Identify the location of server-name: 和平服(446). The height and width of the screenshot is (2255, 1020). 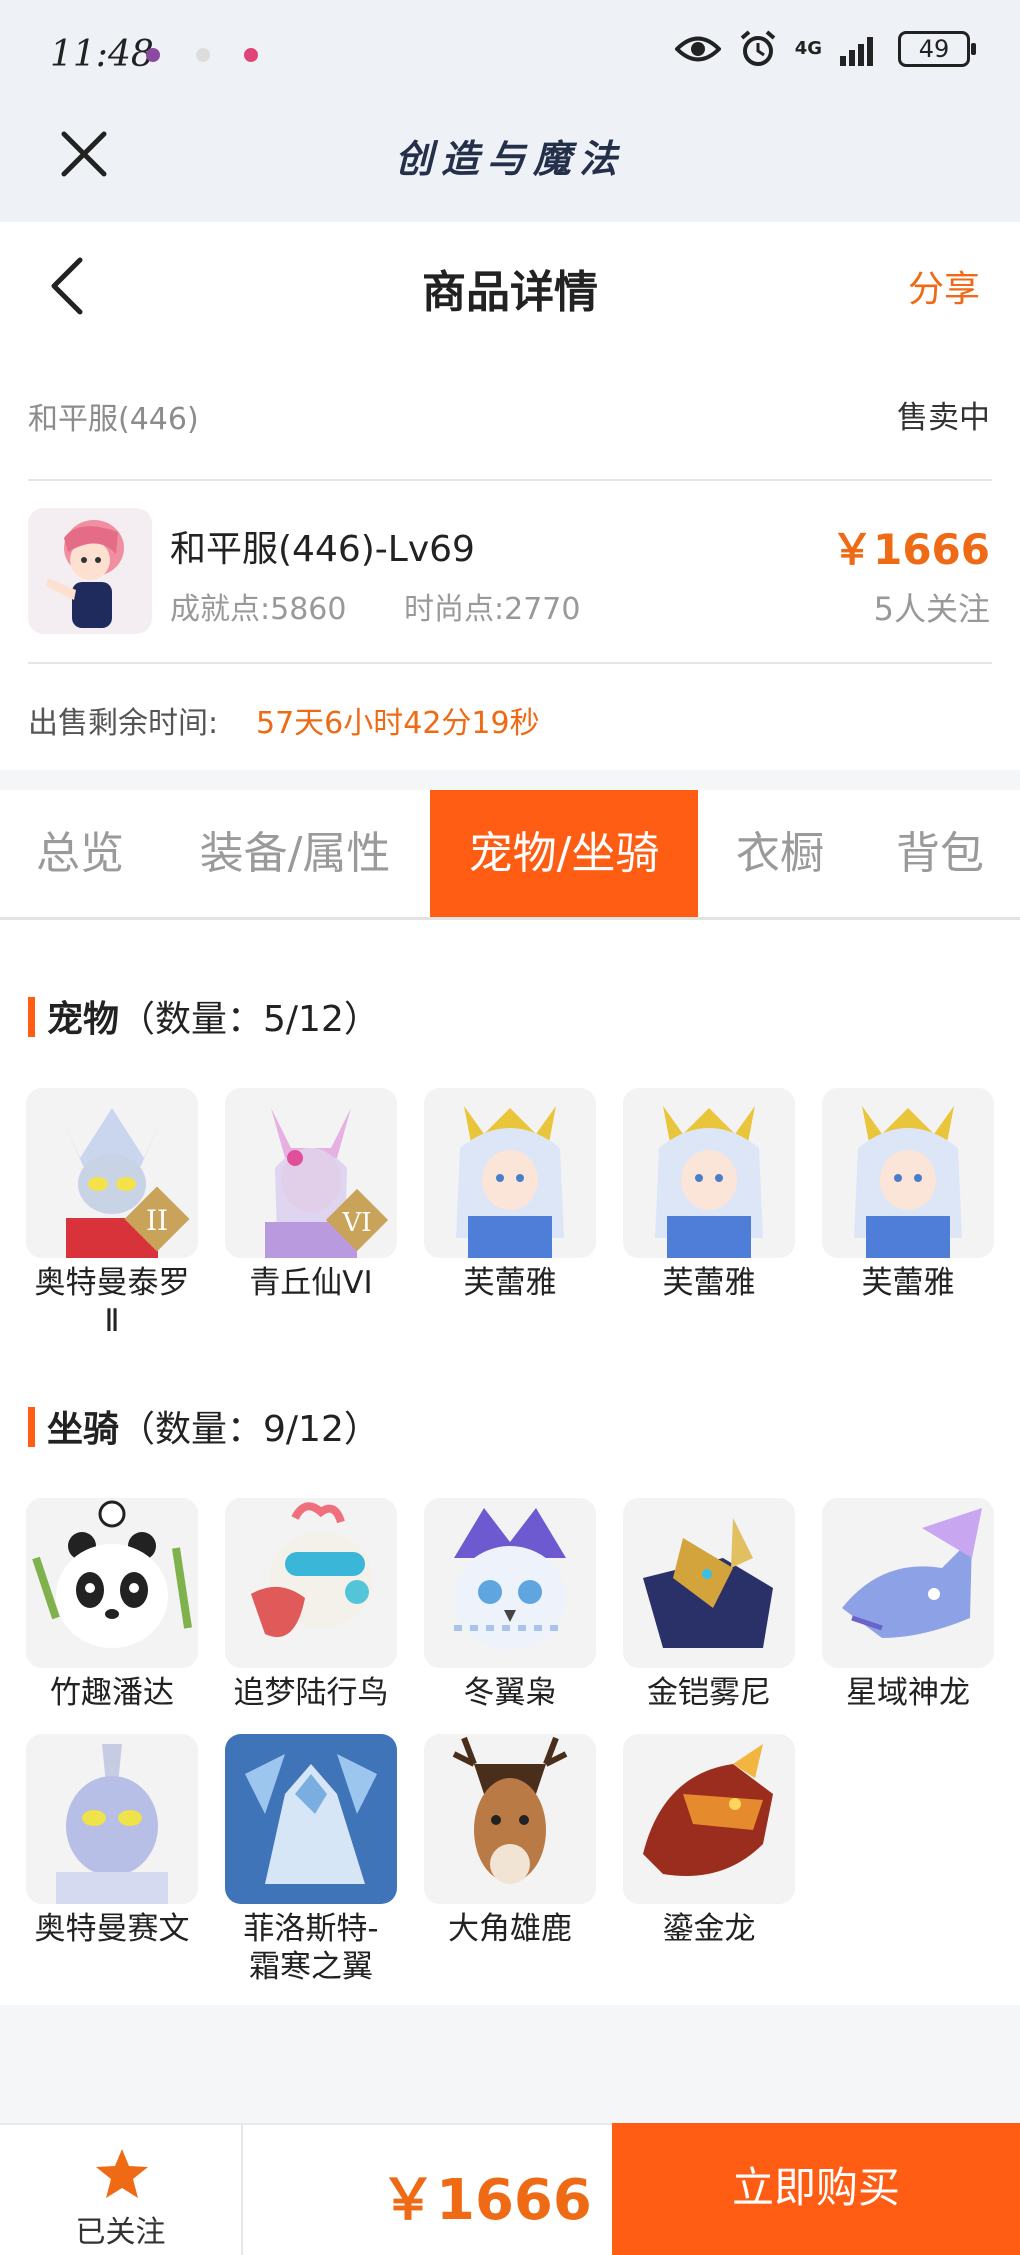
(113, 419).